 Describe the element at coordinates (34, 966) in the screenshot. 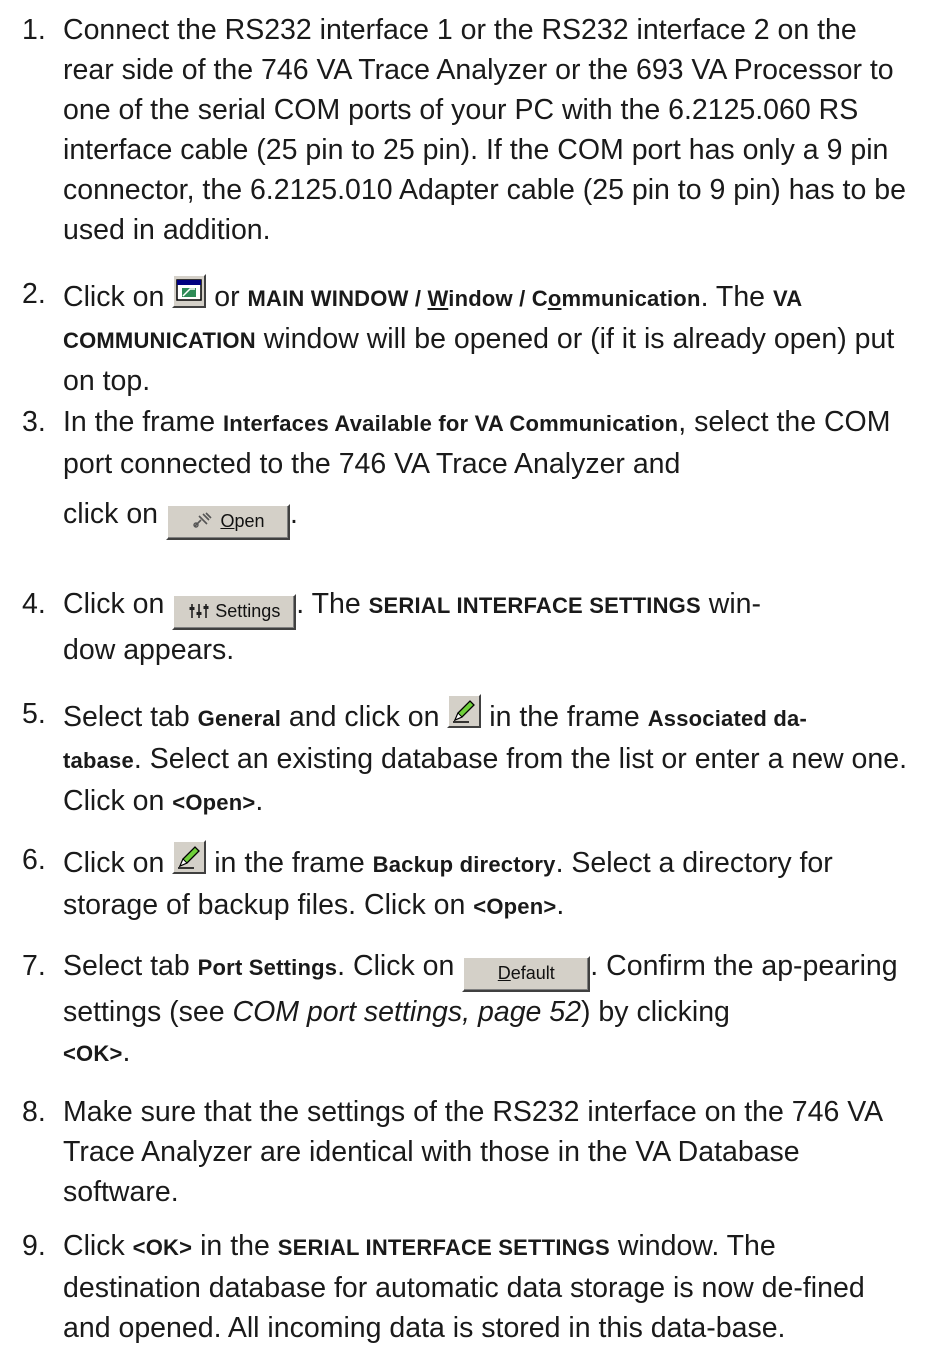

I see `step-number: 7.` at that location.